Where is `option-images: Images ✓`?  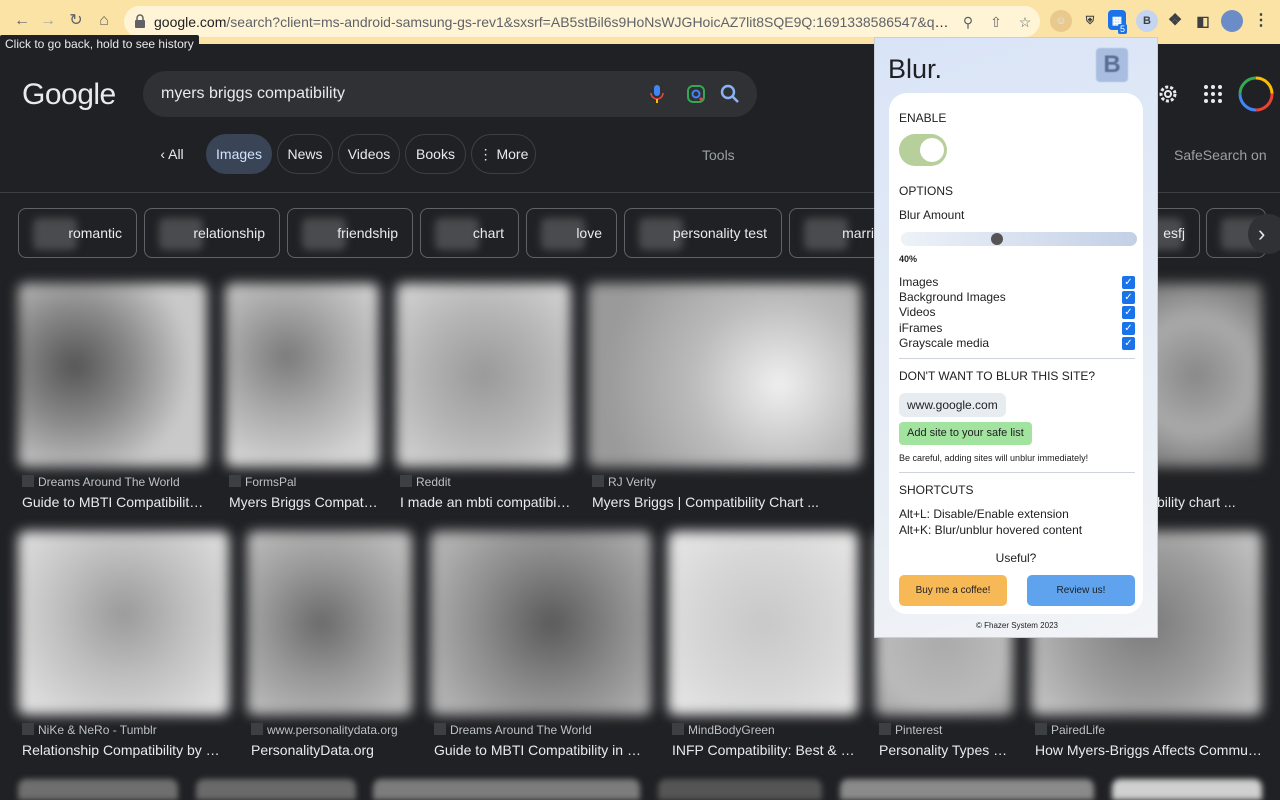
option-images: Images ✓ is located at coordinates (1019, 282).